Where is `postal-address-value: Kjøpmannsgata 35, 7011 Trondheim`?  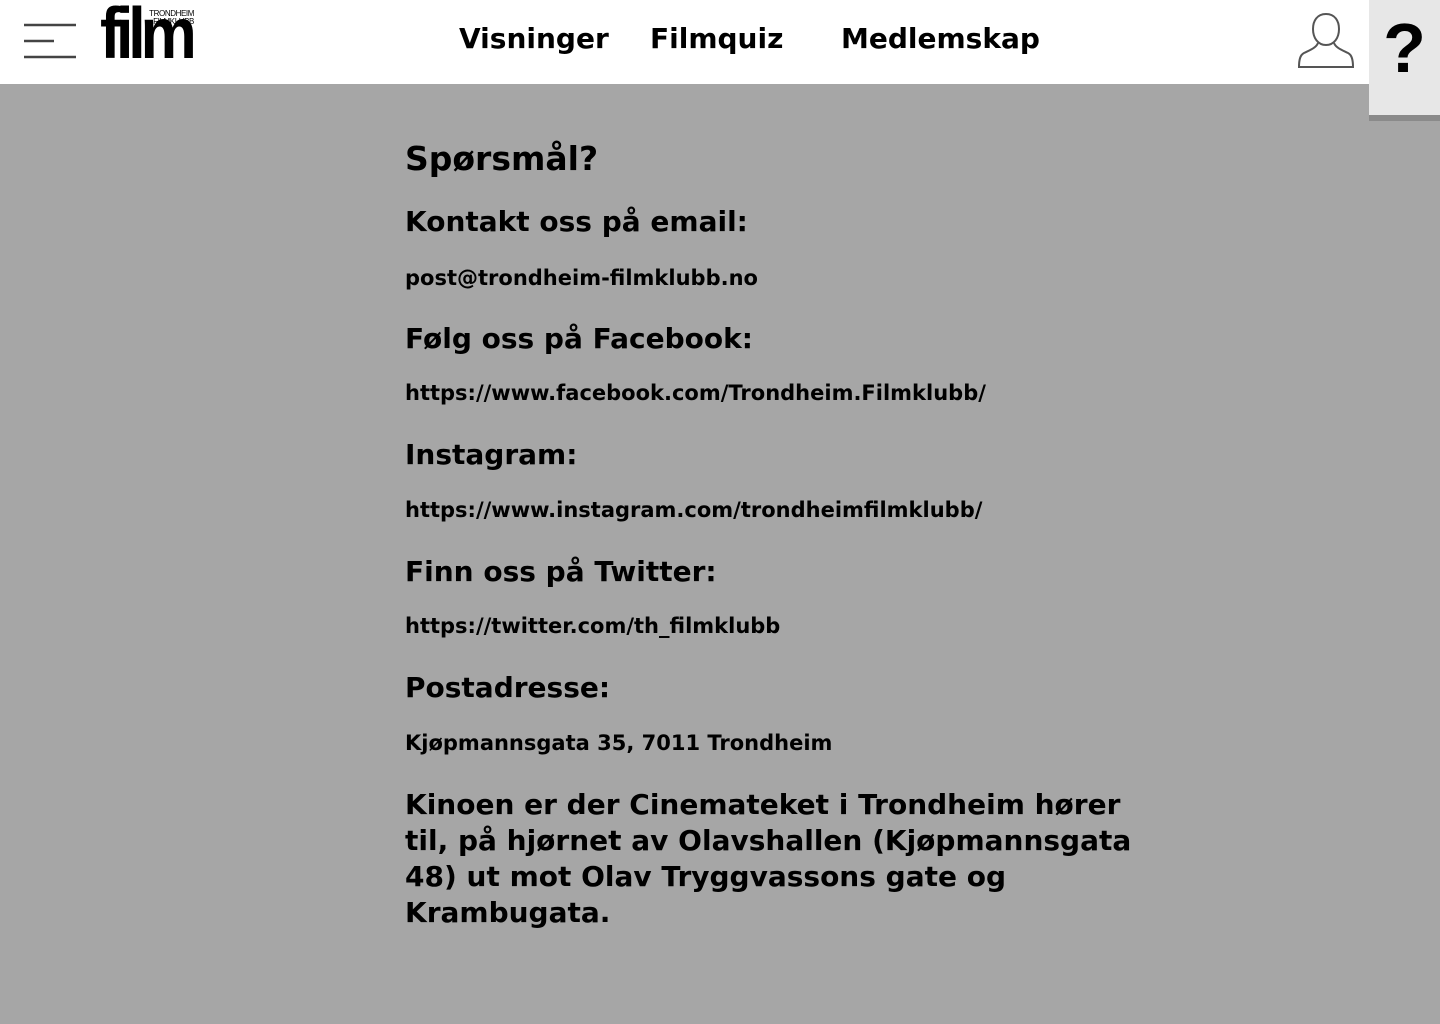 postal-address-value: Kjøpmannsgata 35, 7011 Trondheim is located at coordinates (619, 743).